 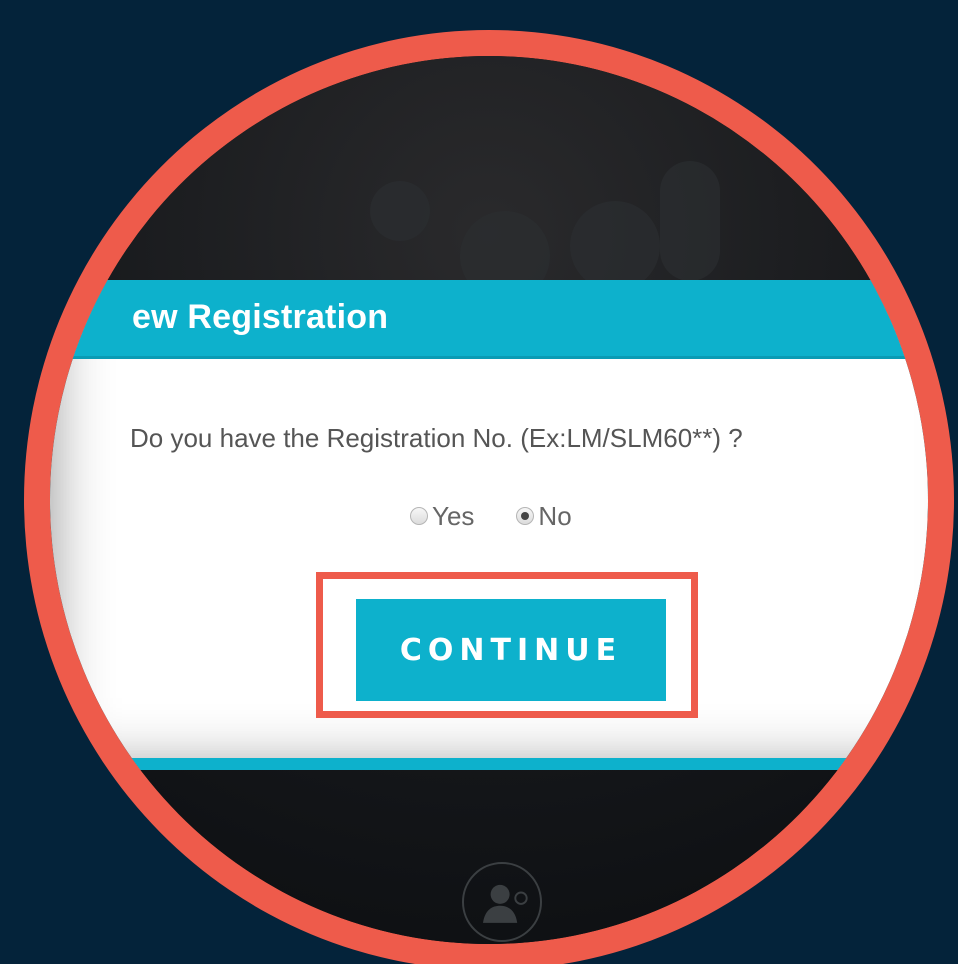 I want to click on doctor-avatar-svg, so click(x=505, y=903).